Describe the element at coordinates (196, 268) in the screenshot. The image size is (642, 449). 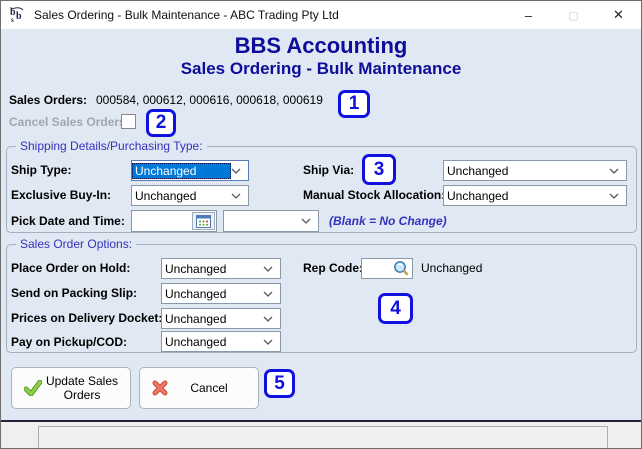
I see `place-order-on-hold-value: Unchanged` at that location.